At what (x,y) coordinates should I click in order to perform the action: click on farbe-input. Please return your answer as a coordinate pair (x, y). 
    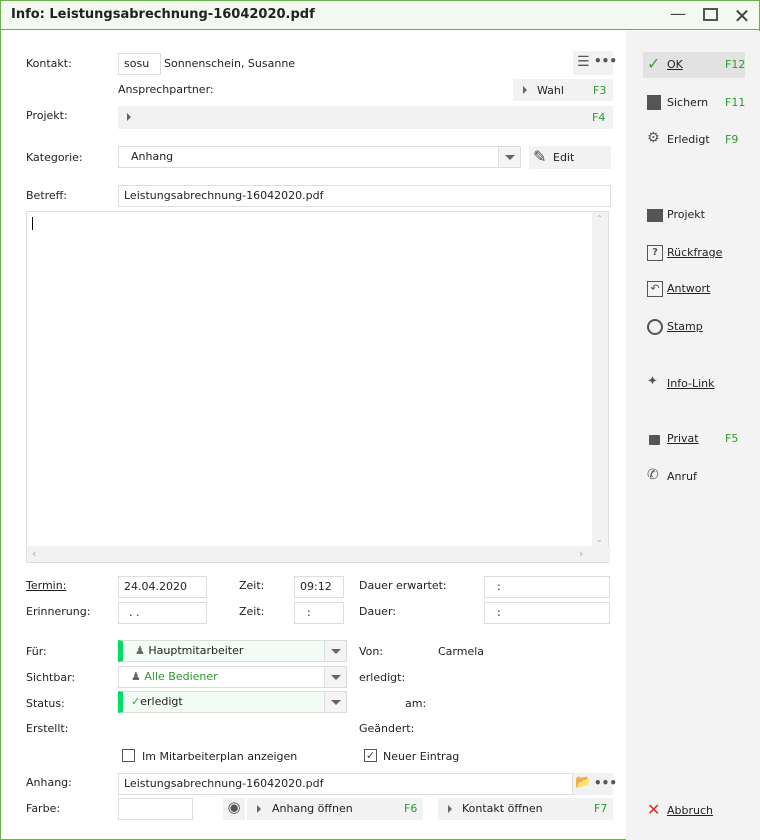
    Looking at the image, I should click on (155, 809).